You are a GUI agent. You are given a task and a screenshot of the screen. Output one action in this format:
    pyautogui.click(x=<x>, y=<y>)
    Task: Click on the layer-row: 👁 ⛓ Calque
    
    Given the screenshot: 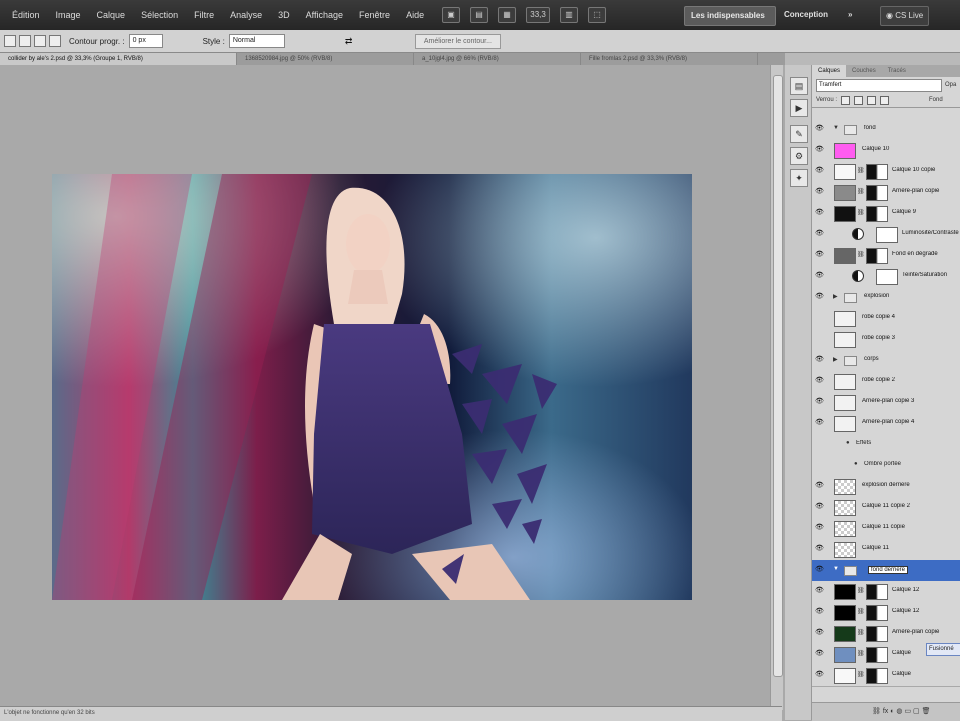 What is the action you would take?
    pyautogui.click(x=886, y=676)
    